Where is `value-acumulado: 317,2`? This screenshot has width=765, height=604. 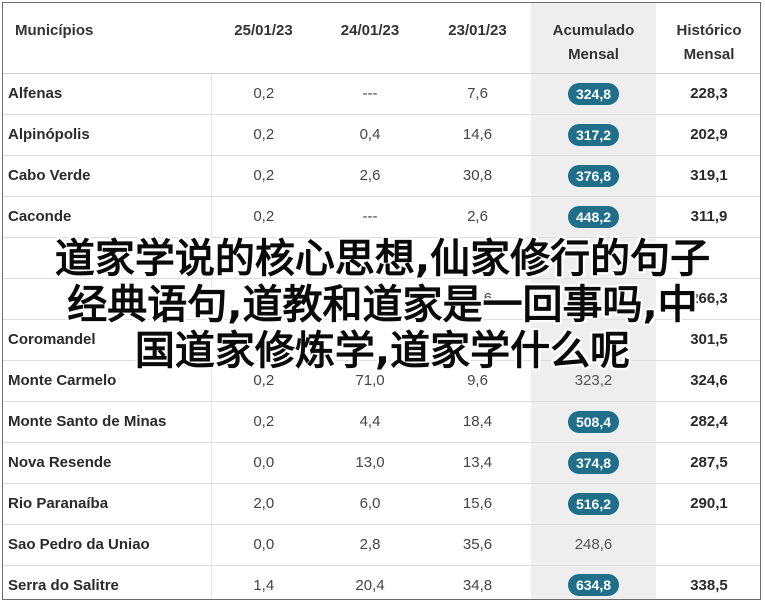
value-acumulado: 317,2 is located at coordinates (593, 135).